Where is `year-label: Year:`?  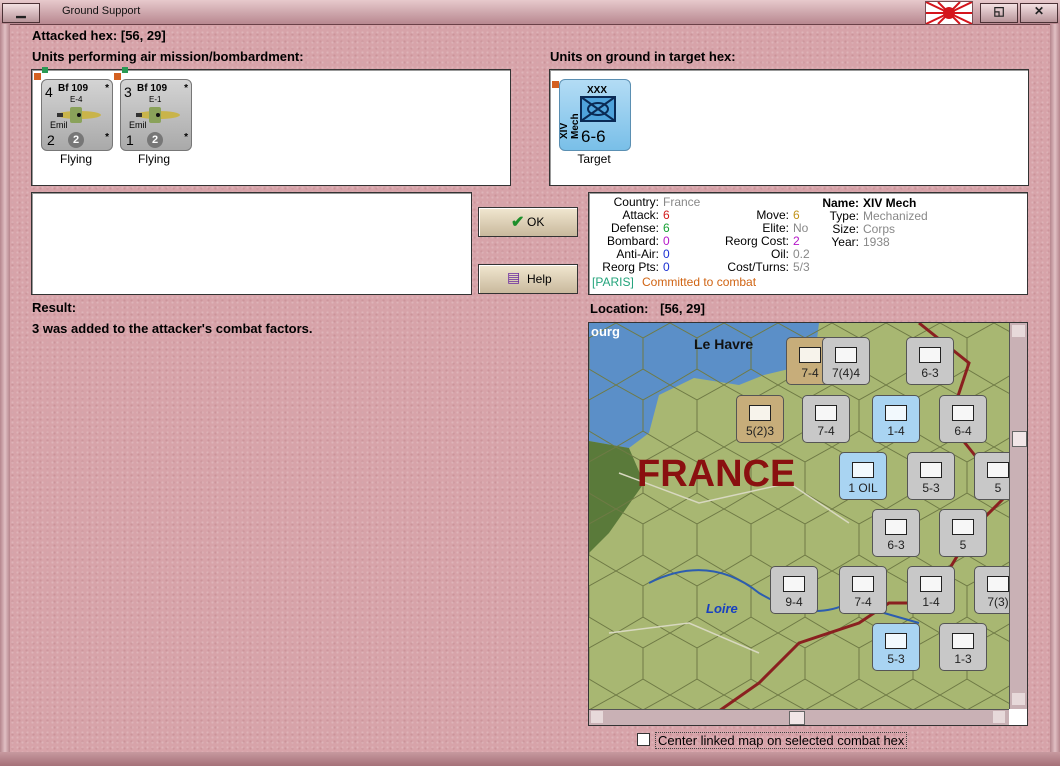 year-label: Year: is located at coordinates (845, 242).